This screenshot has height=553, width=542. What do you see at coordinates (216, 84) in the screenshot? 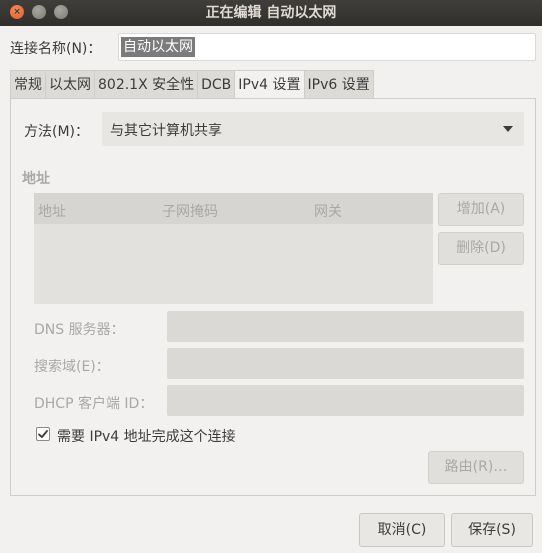
I see `tab-dcb: DCB` at bounding box center [216, 84].